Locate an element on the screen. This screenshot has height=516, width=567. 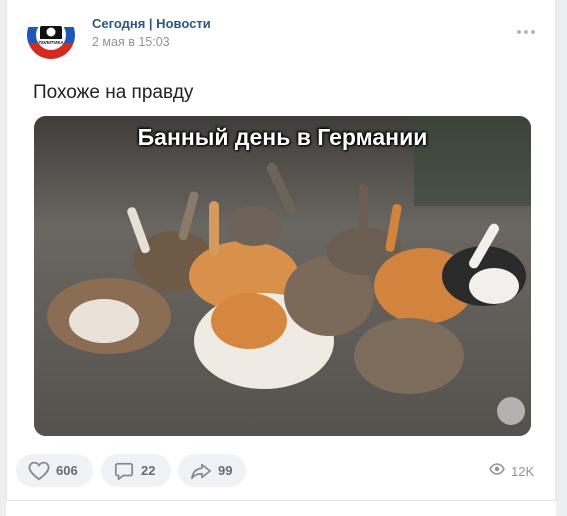
views-counter: 12K is located at coordinates (511, 471).